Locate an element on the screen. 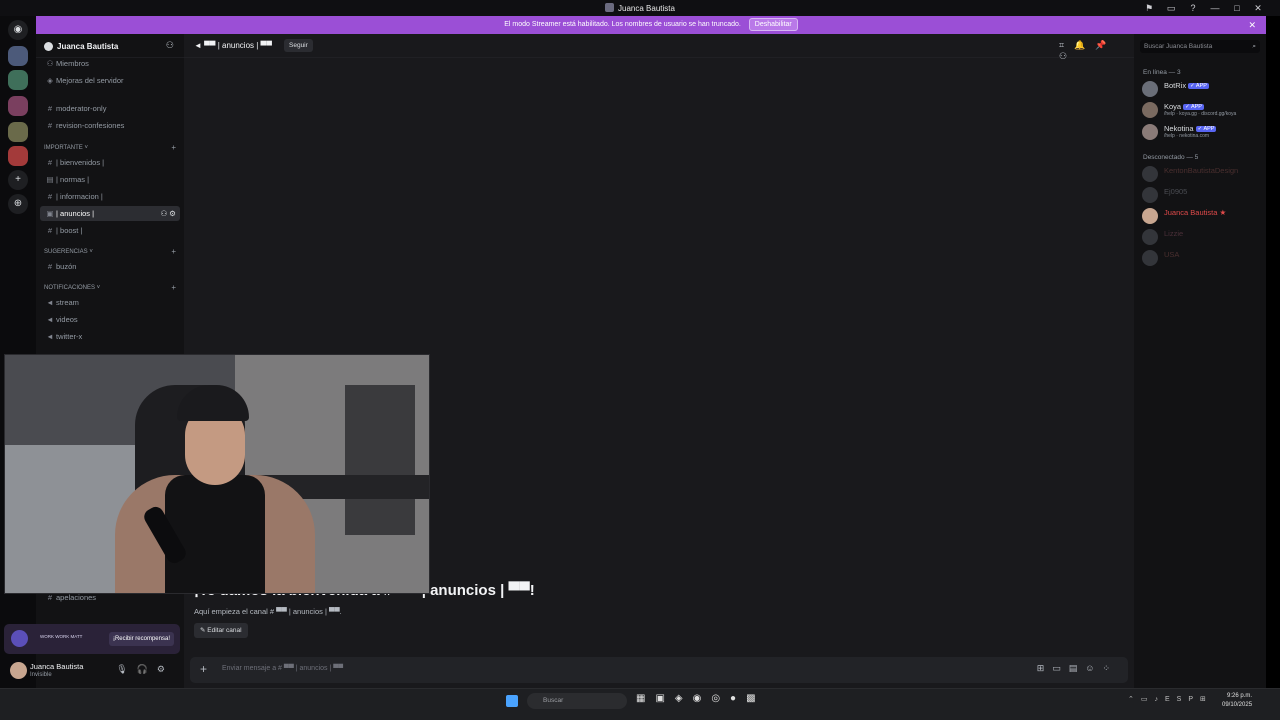  promo-banner: WORK WORK MATT ¡Recibir recompensa! is located at coordinates (92, 639).